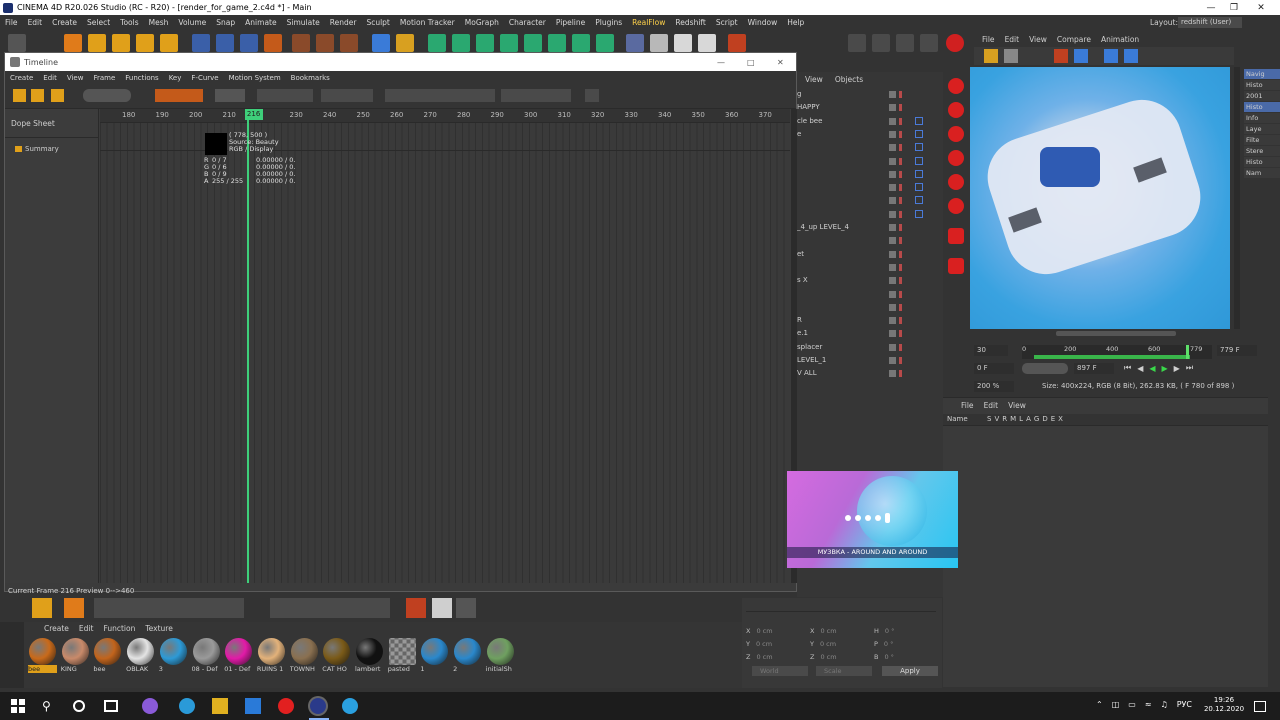 The width and height of the screenshot is (1280, 720). I want to click on object-row: _4_up LEVEL_4, so click(870, 227).